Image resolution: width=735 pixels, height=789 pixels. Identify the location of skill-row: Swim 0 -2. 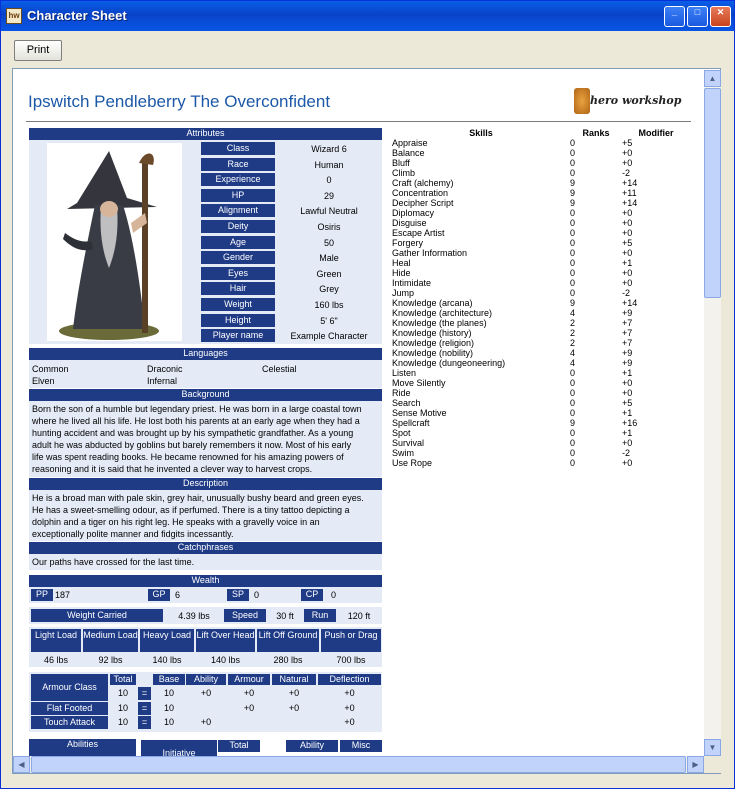
(541, 453).